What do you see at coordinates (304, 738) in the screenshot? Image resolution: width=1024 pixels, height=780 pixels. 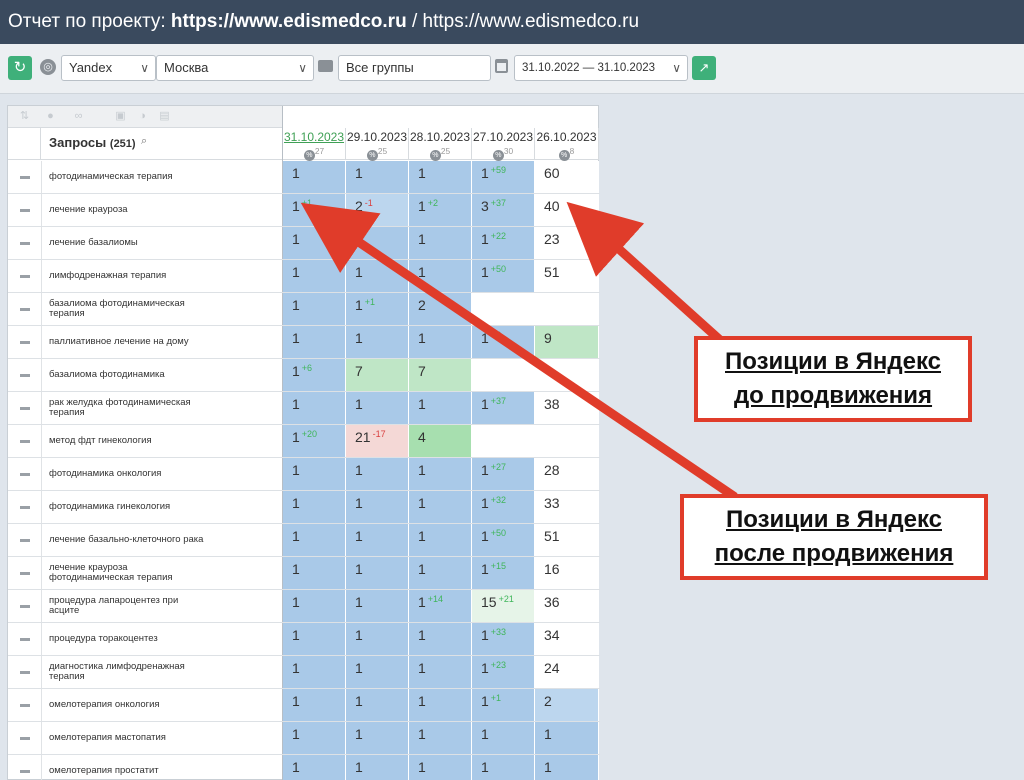 I see `table-row: омелотерапия мастопатия 1 1 1 1 1` at bounding box center [304, 738].